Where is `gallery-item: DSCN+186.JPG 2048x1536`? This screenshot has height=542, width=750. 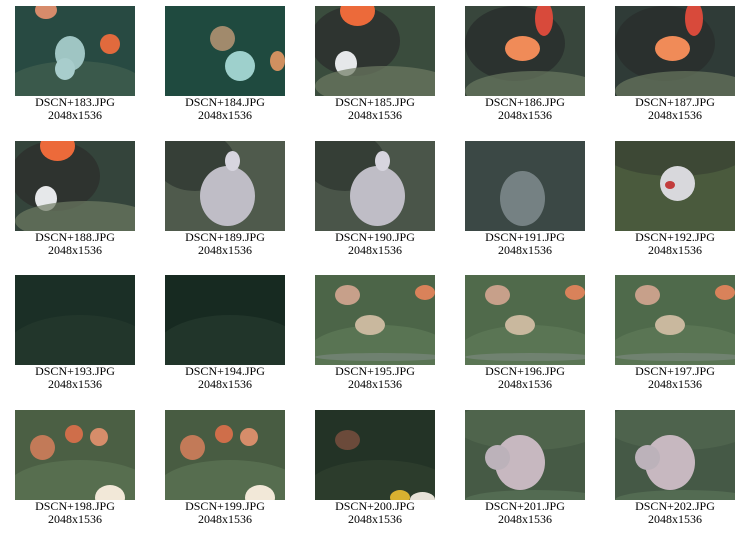 gallery-item: DSCN+186.JPG 2048x1536 is located at coordinates (525, 64).